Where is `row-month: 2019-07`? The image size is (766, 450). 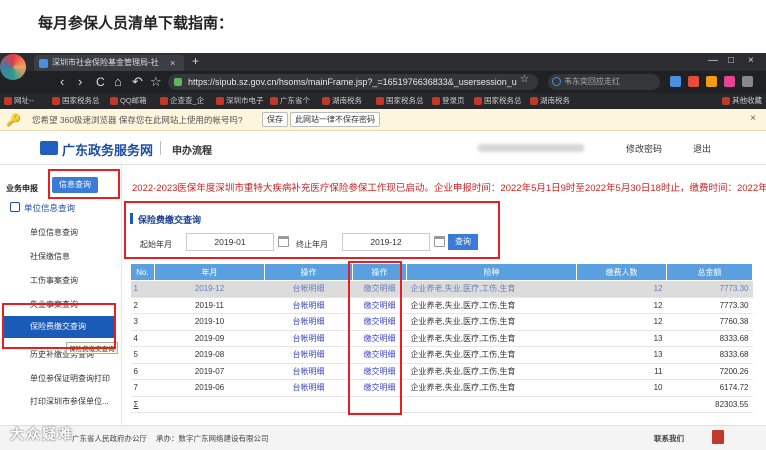
row-month: 2019-07 is located at coordinates (209, 371).